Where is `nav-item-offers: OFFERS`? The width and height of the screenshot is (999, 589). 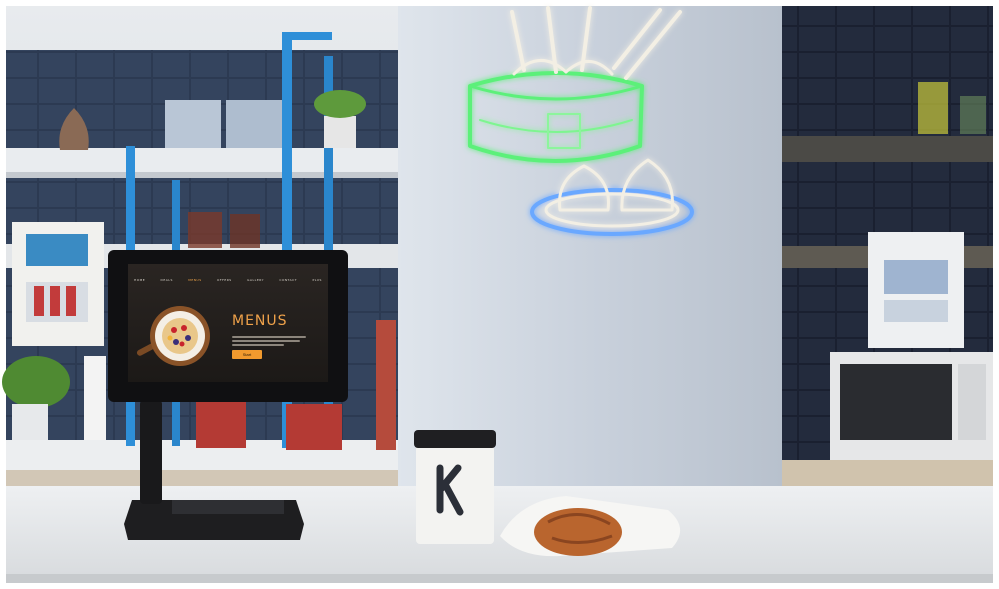
nav-item-offers: OFFERS is located at coordinates (224, 280).